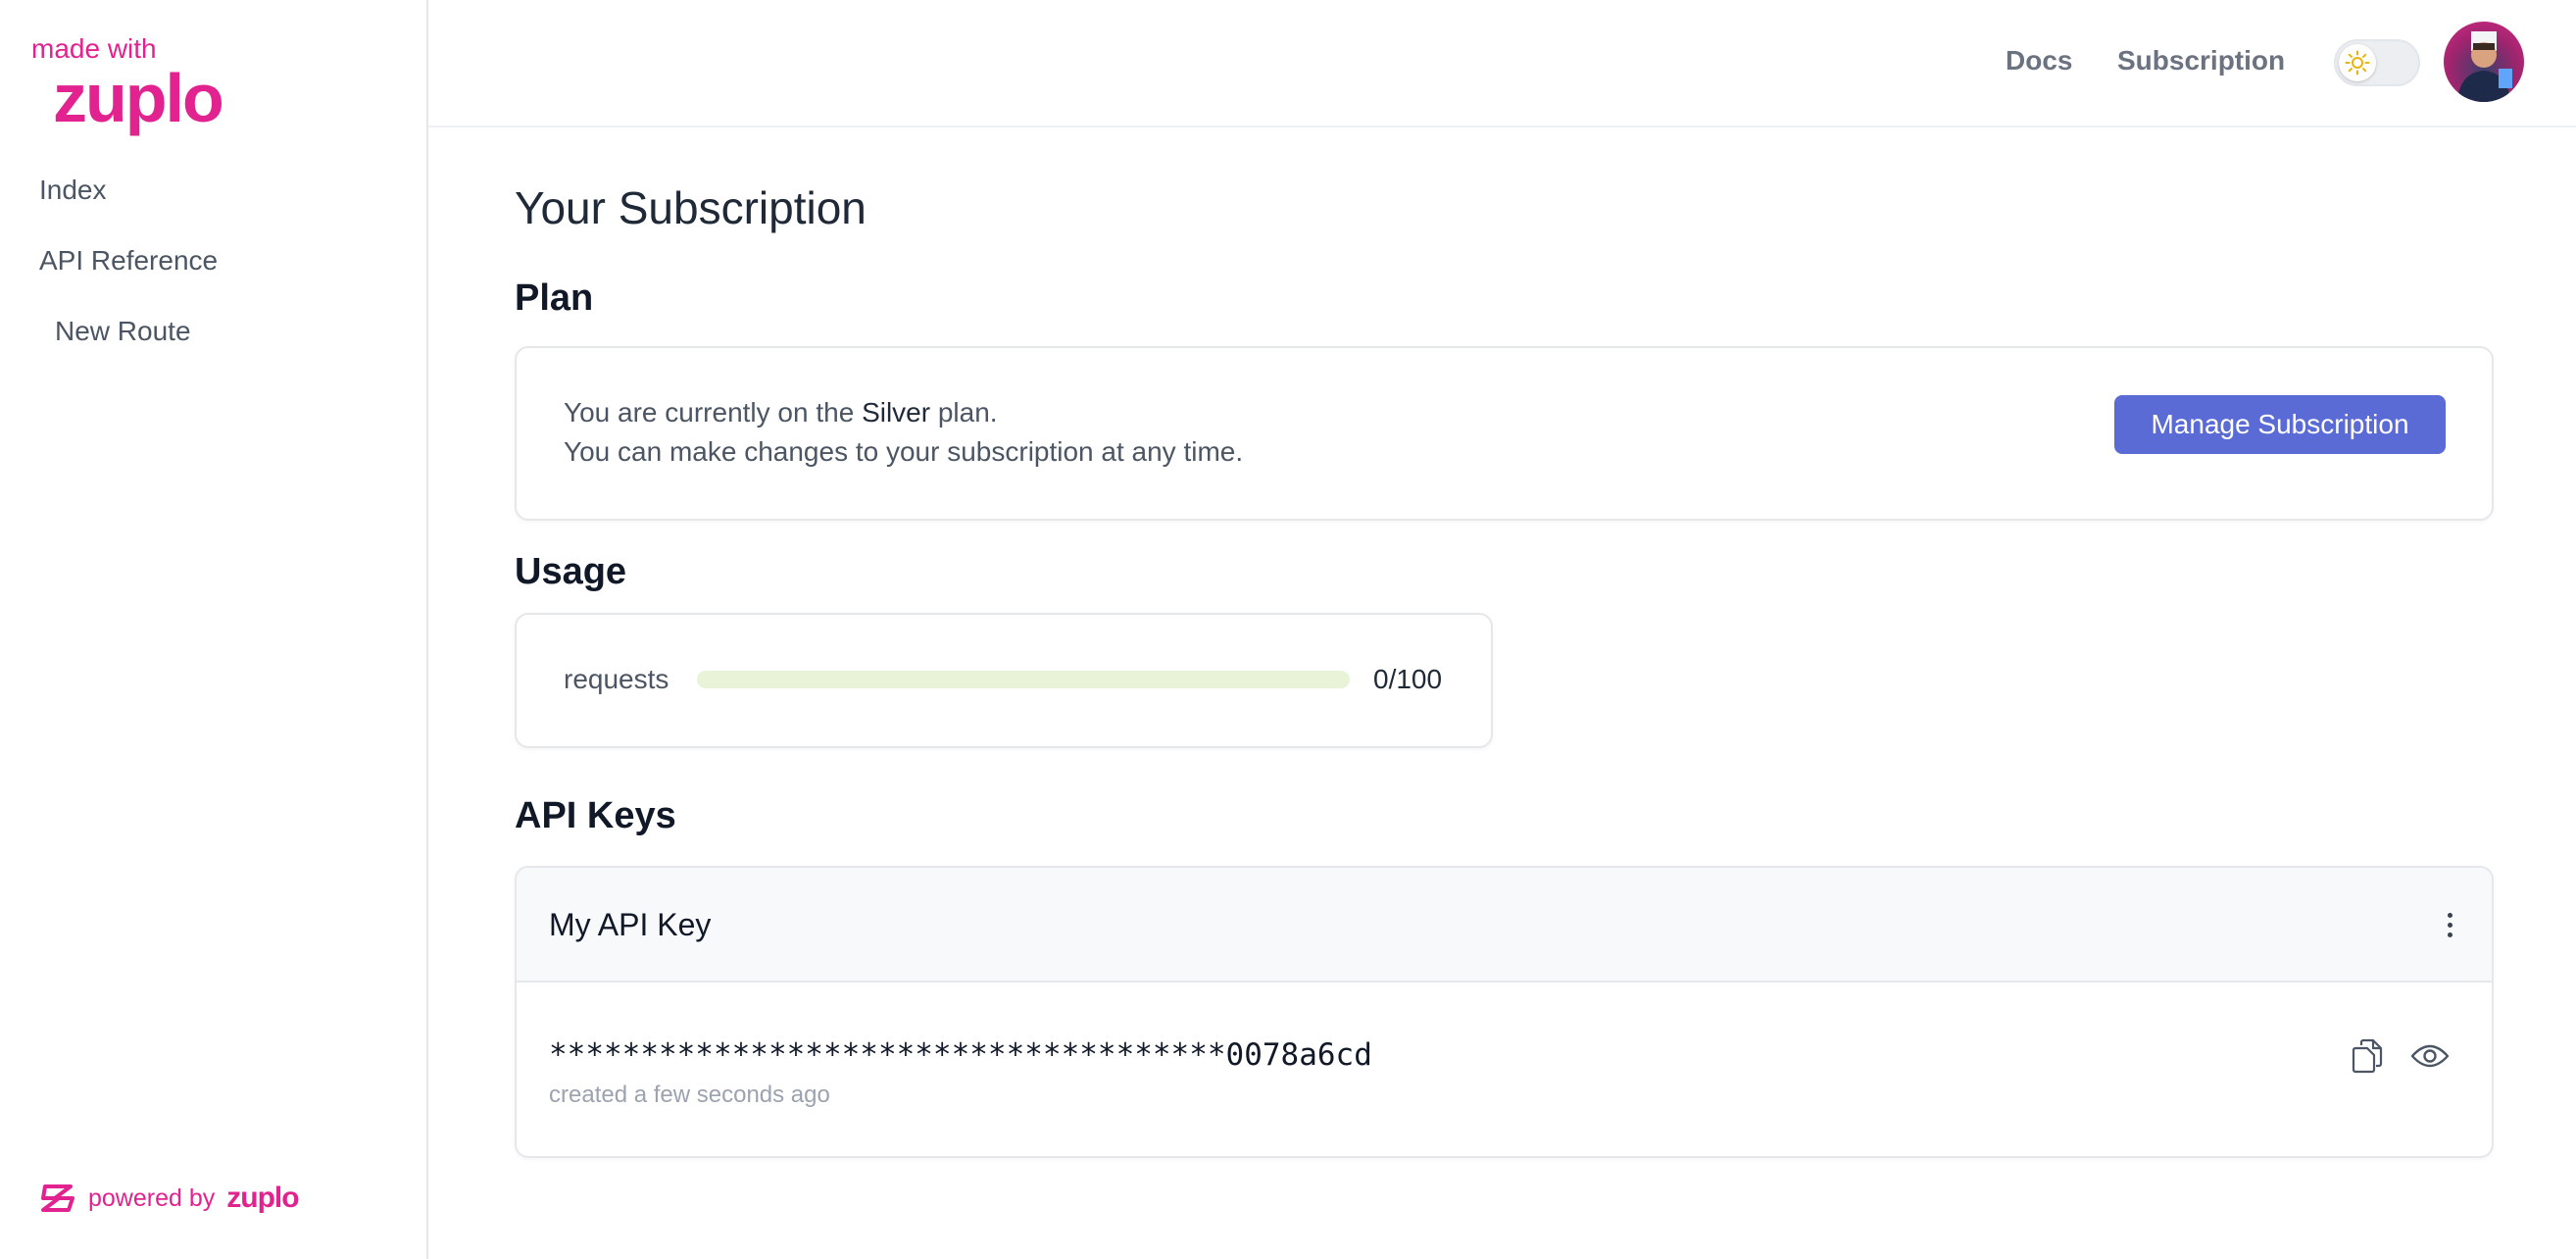  I want to click on nav-subscription-link: Subscription, so click(2201, 61).